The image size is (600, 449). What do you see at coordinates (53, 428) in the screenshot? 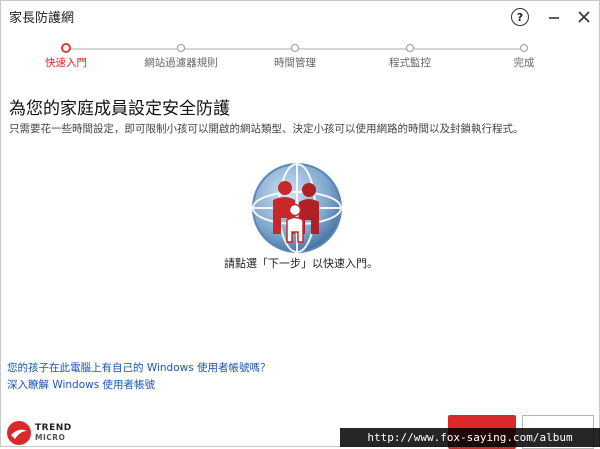
I see `brand-name-line1: TREND` at bounding box center [53, 428].